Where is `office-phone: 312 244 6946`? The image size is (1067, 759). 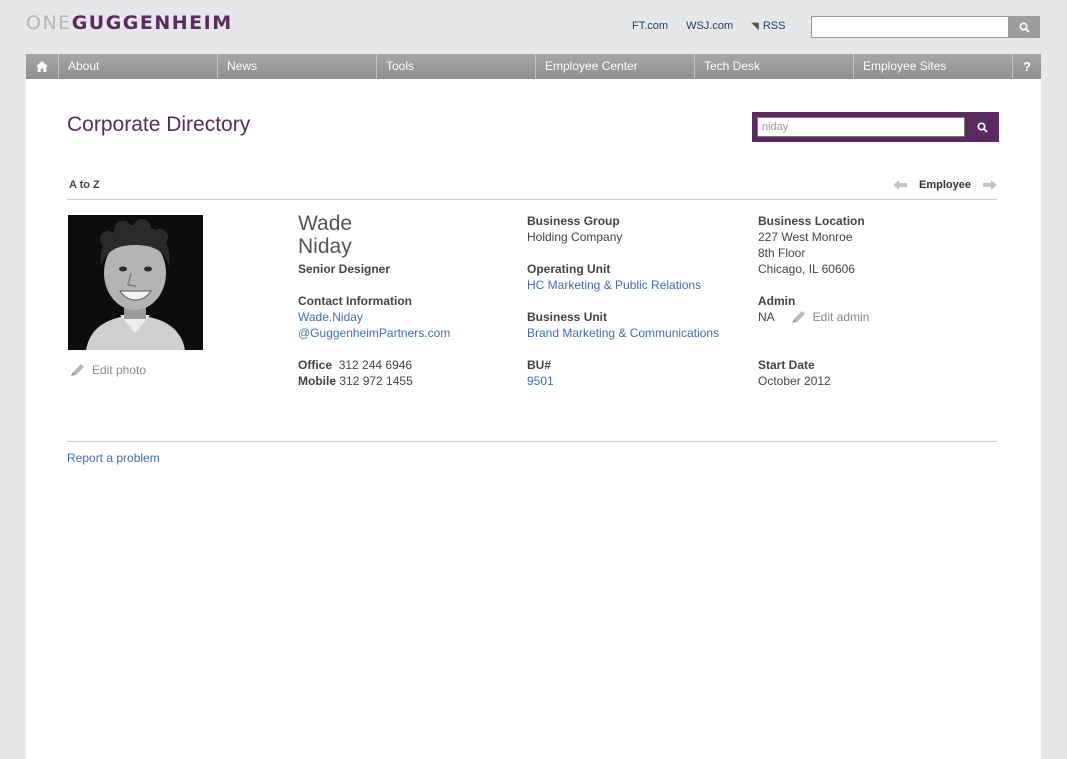
office-phone: 312 244 6946 is located at coordinates (375, 365).